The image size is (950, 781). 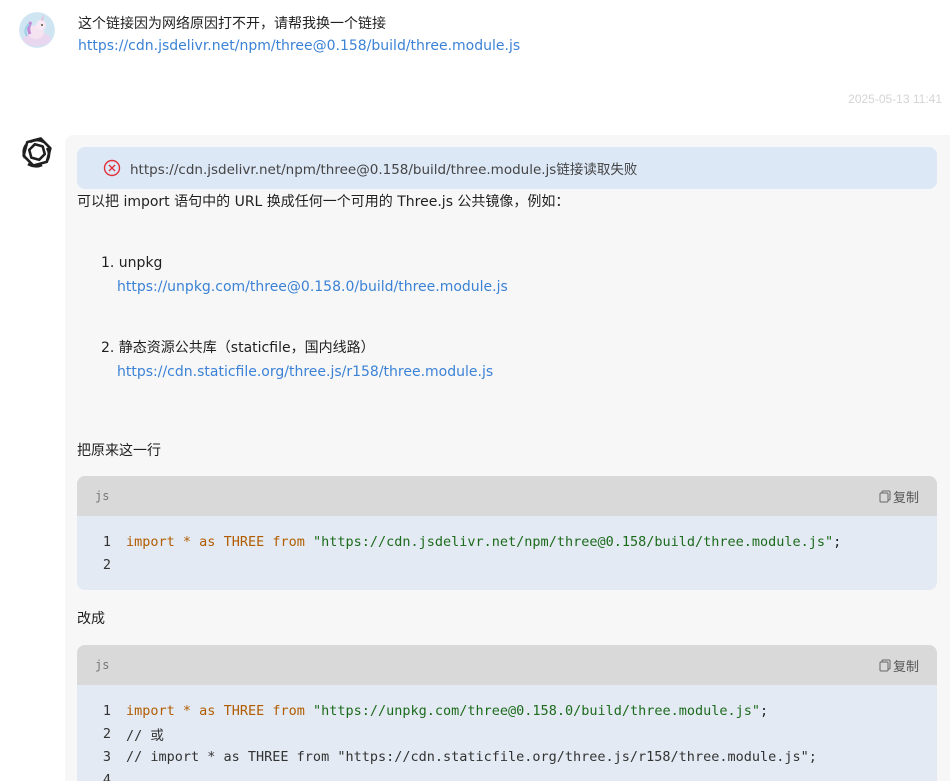 I want to click on bot-avatar, so click(x=37, y=153).